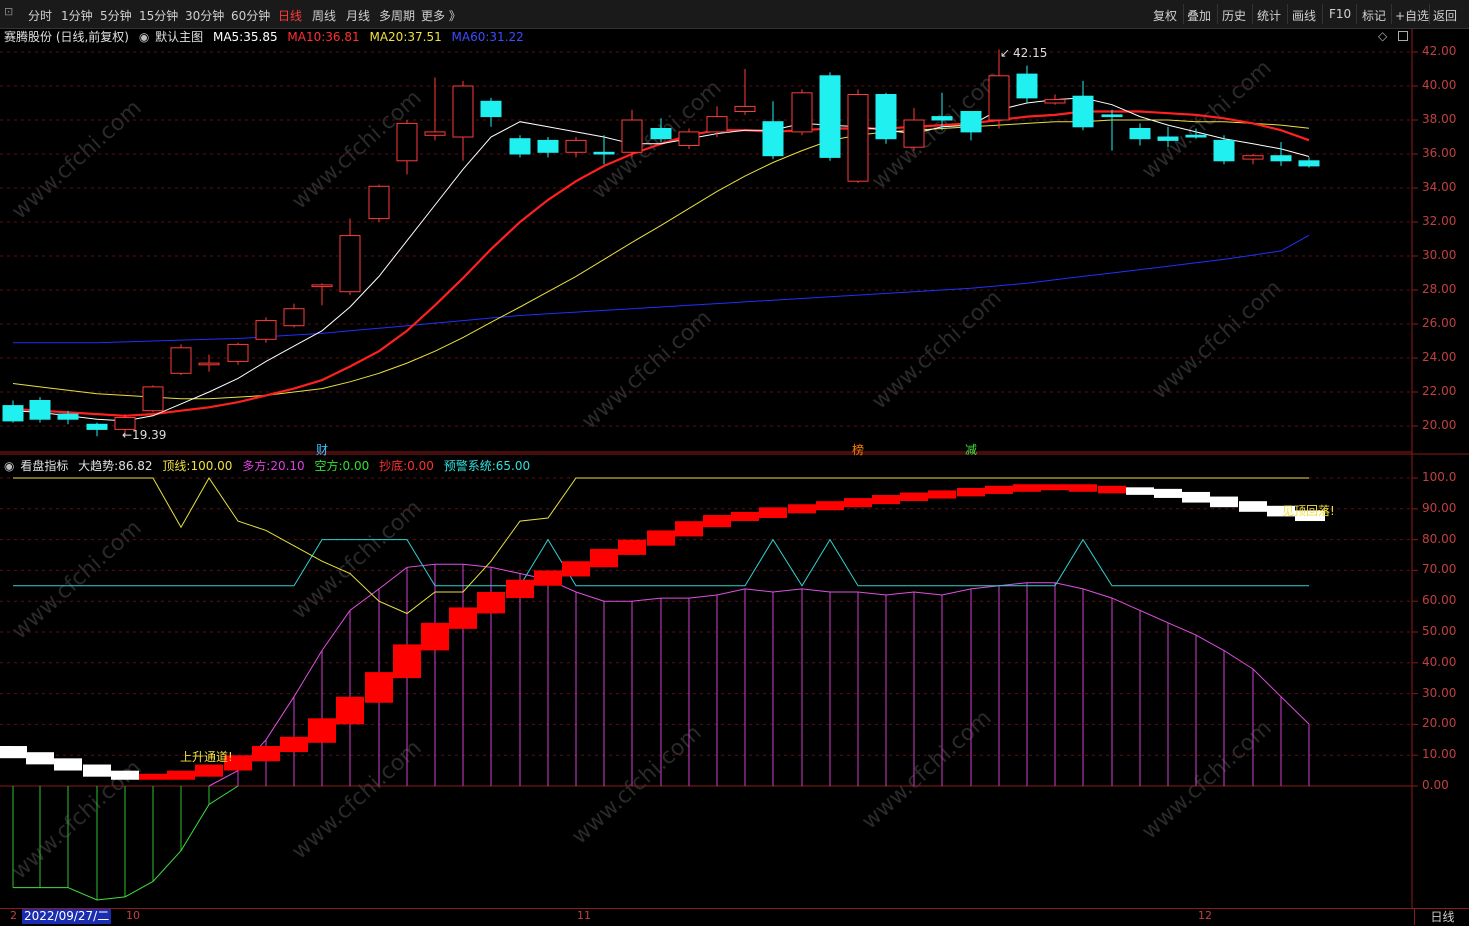  What do you see at coordinates (77, 15) in the screenshot?
I see `tab-1min: 1分钟` at bounding box center [77, 15].